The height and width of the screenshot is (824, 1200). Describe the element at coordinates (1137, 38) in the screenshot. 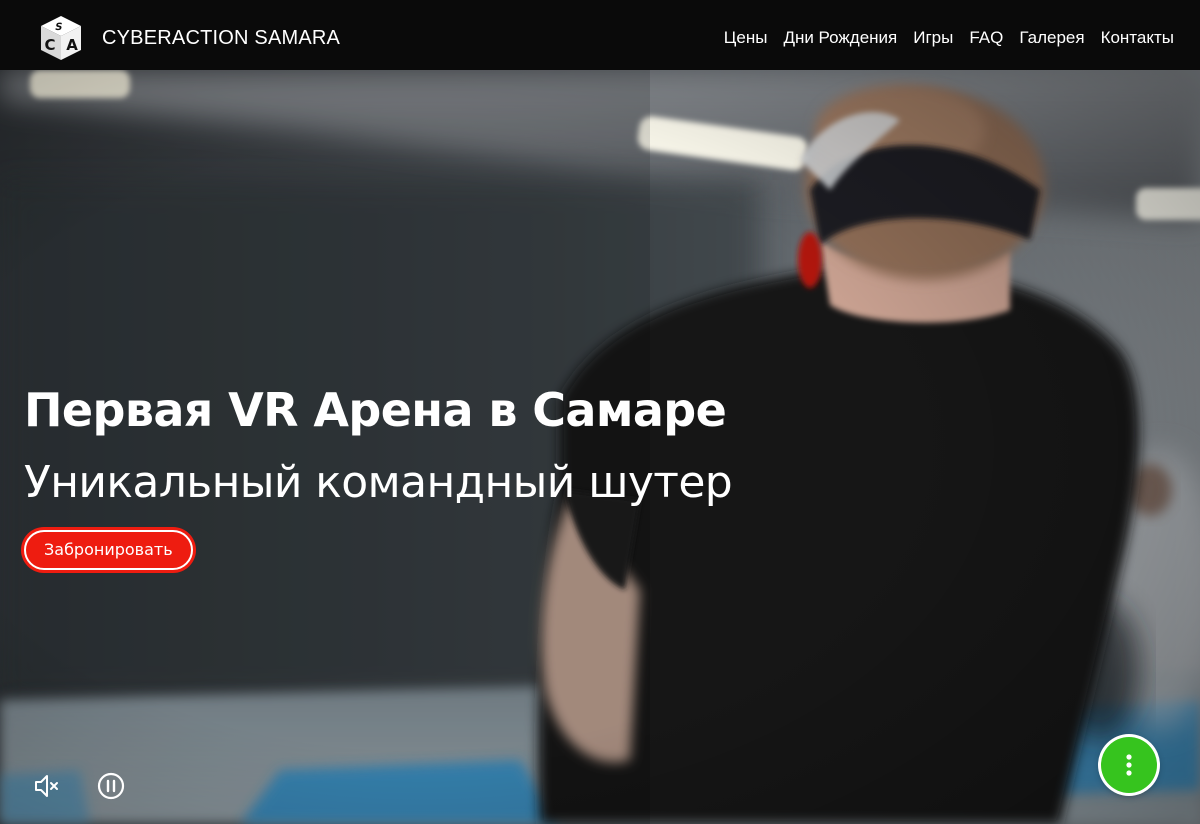

I see `nav-item-contacts: Контакты` at that location.